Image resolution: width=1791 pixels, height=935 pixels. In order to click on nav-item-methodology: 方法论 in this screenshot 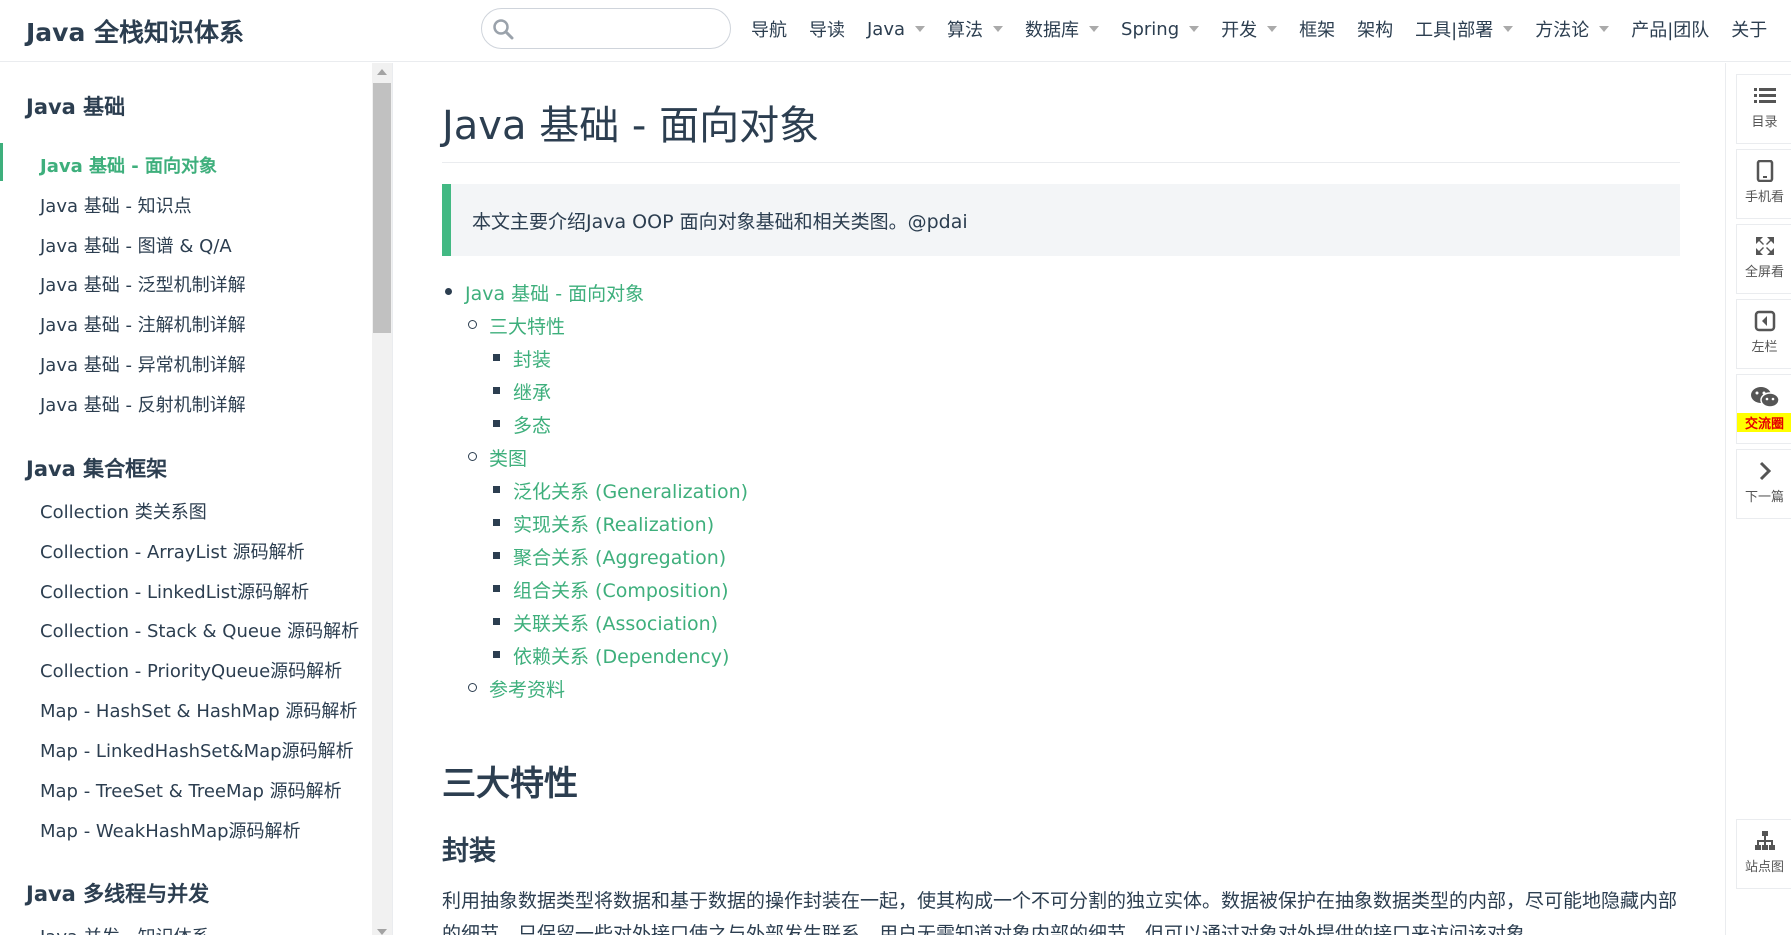, I will do `click(1572, 29)`.